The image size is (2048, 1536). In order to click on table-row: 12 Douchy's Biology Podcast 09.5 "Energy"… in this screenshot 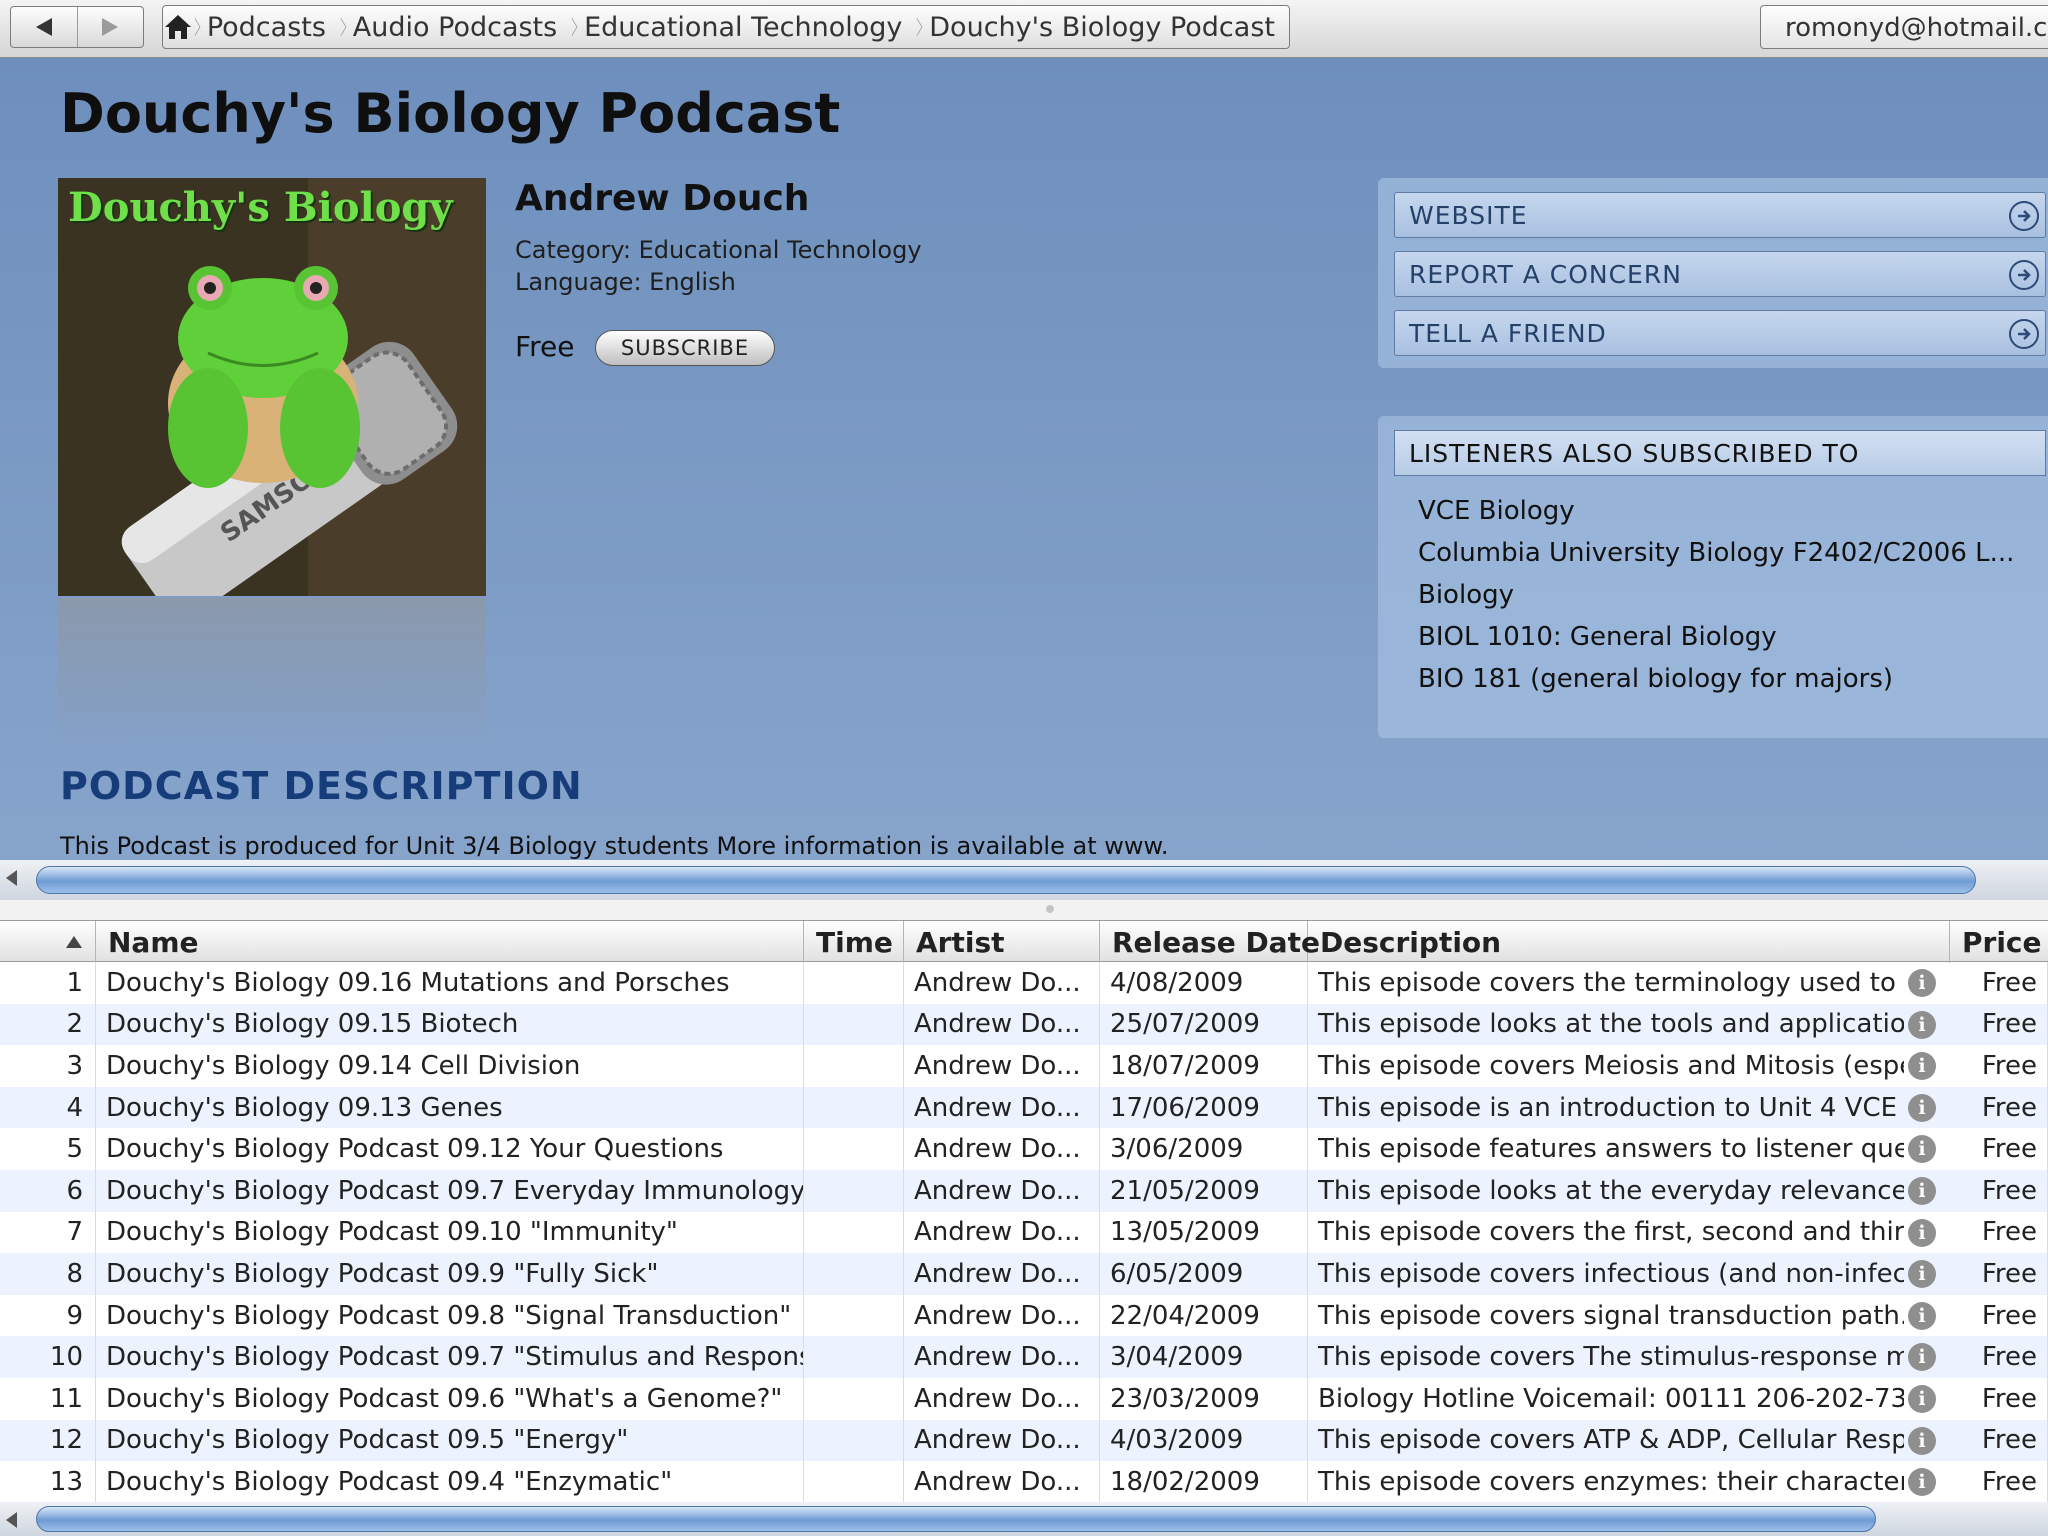, I will do `click(1024, 1440)`.